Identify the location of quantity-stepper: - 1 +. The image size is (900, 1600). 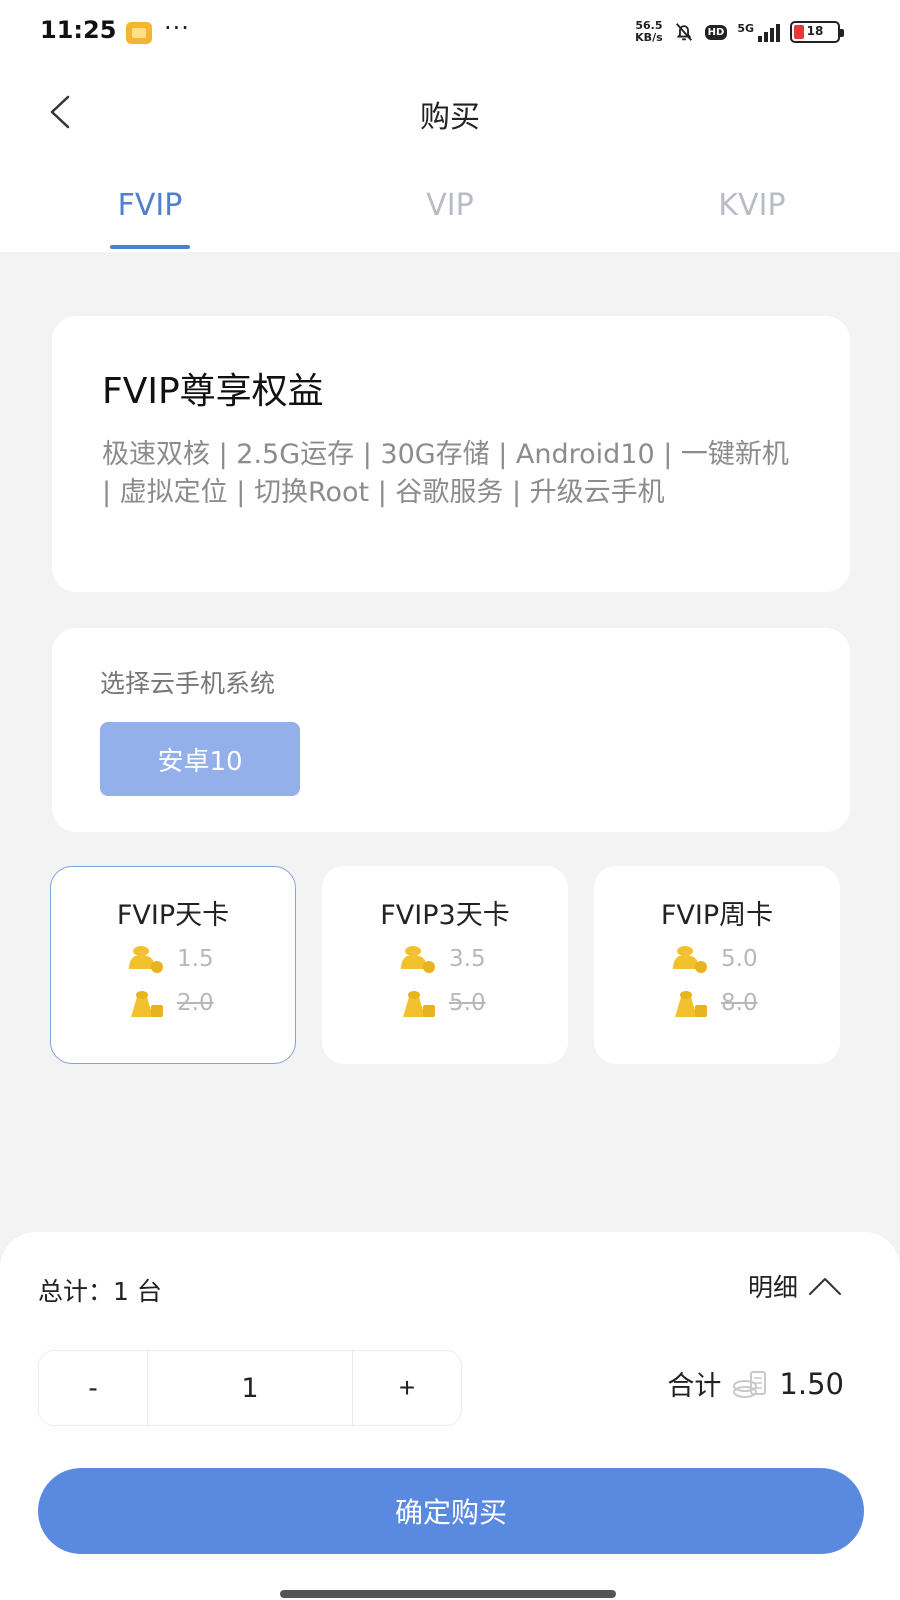
(250, 1388).